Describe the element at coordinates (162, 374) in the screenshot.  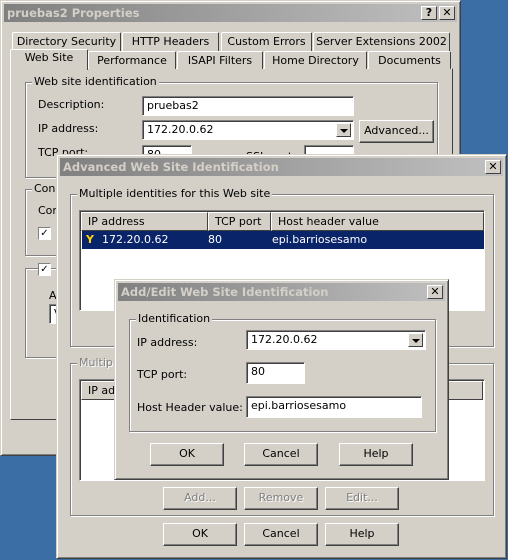
I see `tcp-port-label: TCP port:` at that location.